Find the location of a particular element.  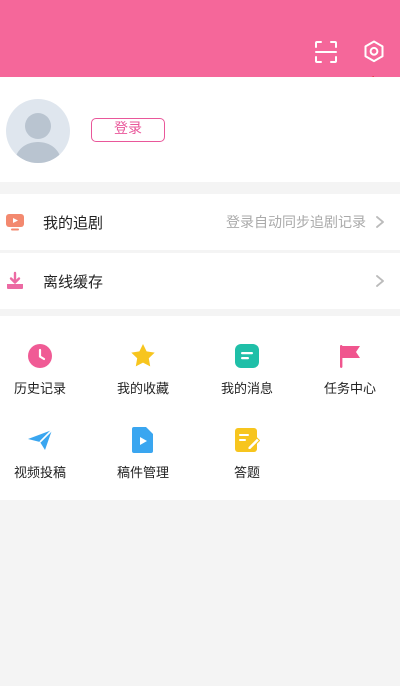

grid-item-manuscript-manage: 稿件管理 is located at coordinates (143, 461).